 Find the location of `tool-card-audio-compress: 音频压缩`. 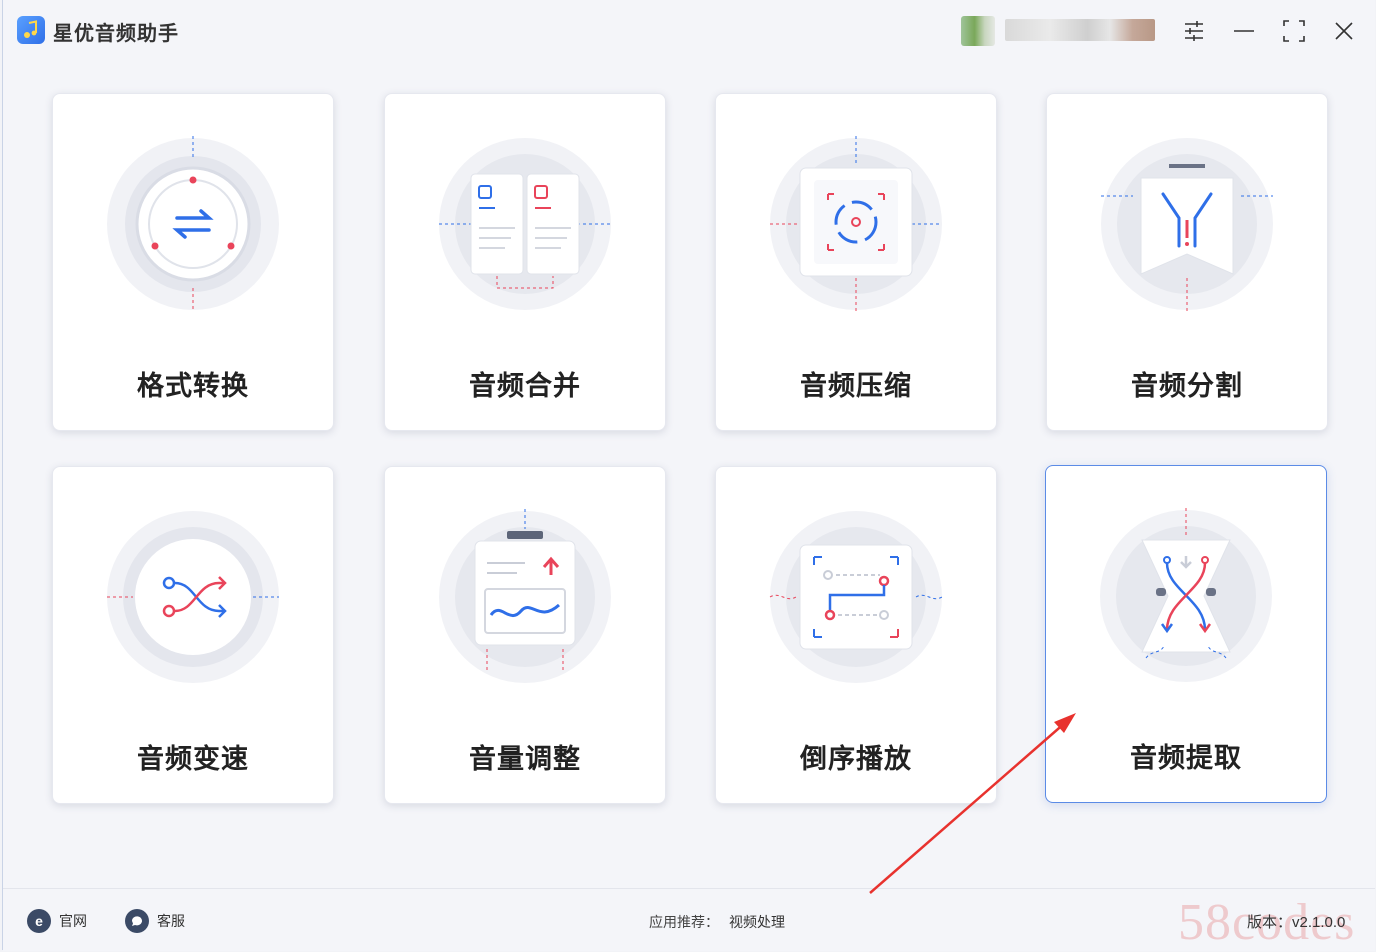

tool-card-audio-compress: 音频压缩 is located at coordinates (856, 262).